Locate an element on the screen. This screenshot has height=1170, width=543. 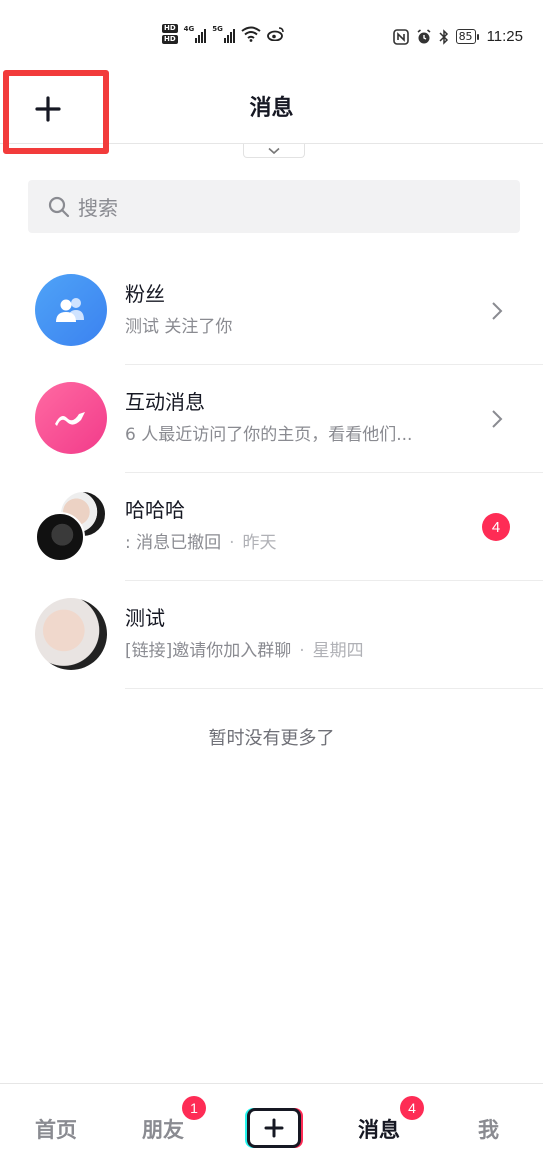
create-button is located at coordinates (274, 1128).